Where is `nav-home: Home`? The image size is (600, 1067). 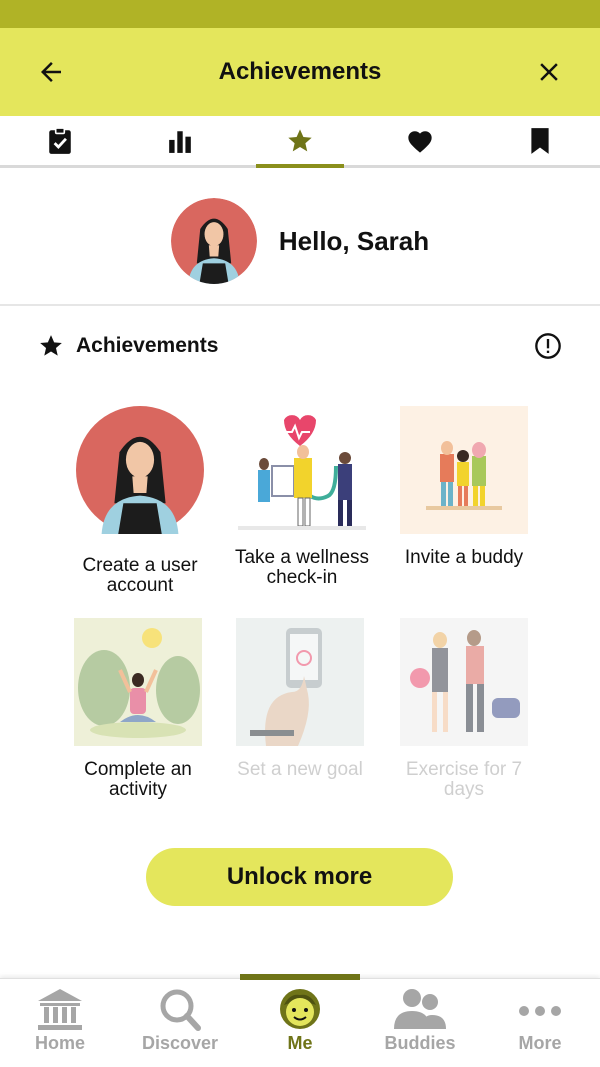
nav-home: Home is located at coordinates (60, 1023).